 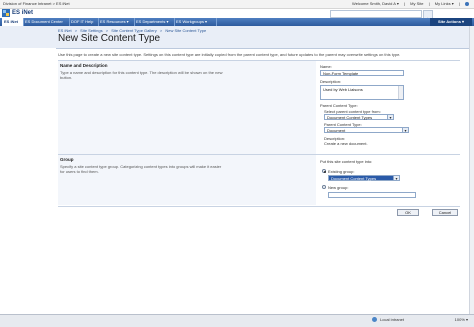 I want to click on site-actions-menu: Site Actions ▾, so click(x=451, y=22).